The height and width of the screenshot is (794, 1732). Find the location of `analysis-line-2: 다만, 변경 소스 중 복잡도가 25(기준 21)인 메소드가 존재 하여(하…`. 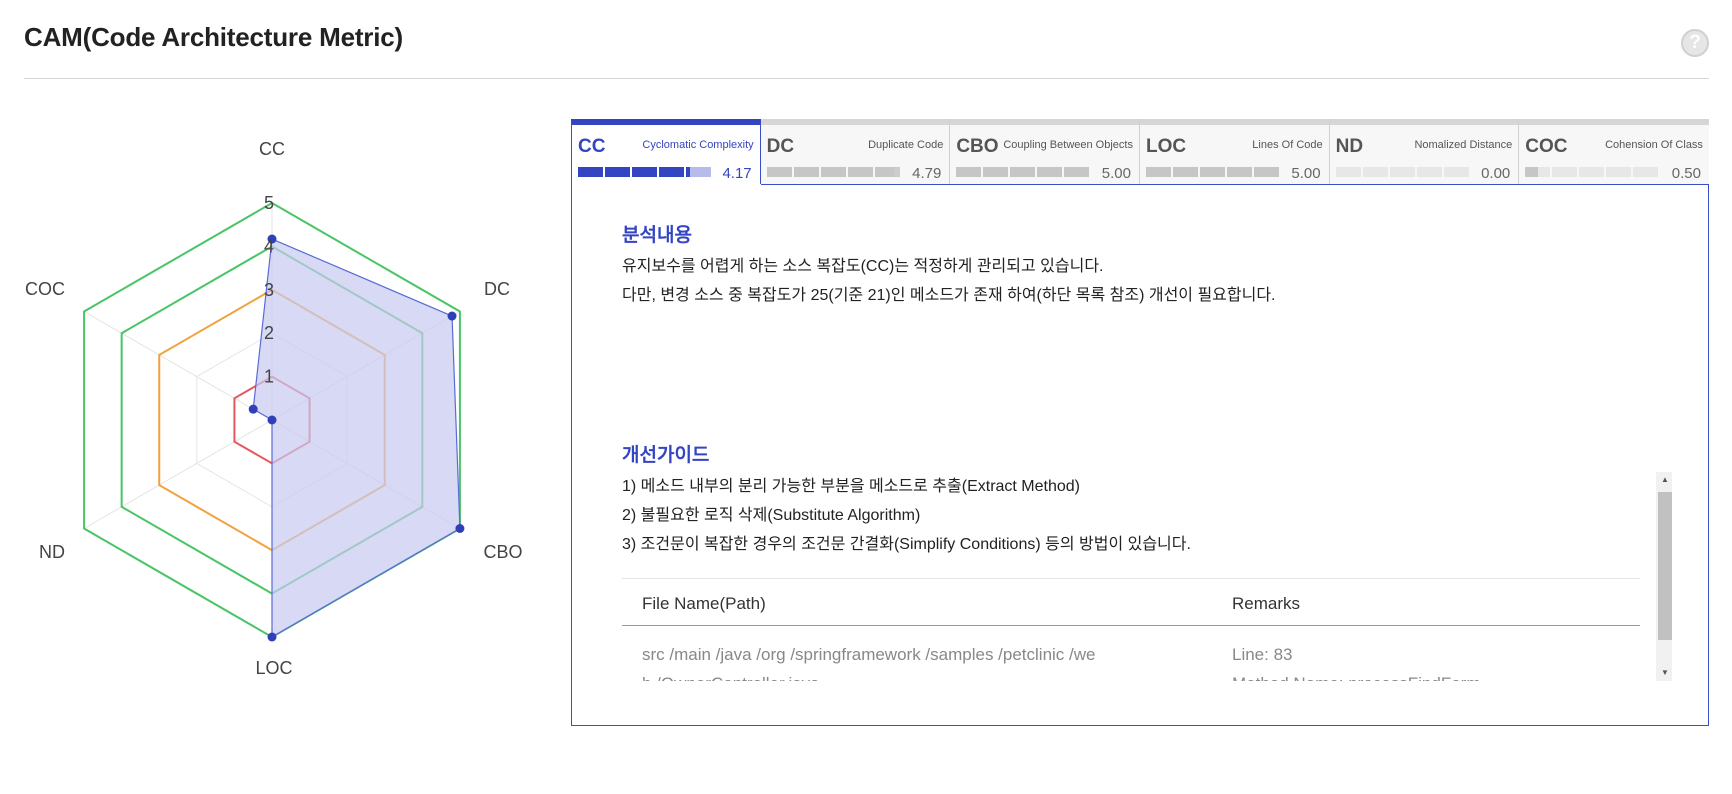

analysis-line-2: 다만, 변경 소스 중 복잡도가 25(기준 21)인 메소드가 존재 하여(하… is located at coordinates (949, 295).